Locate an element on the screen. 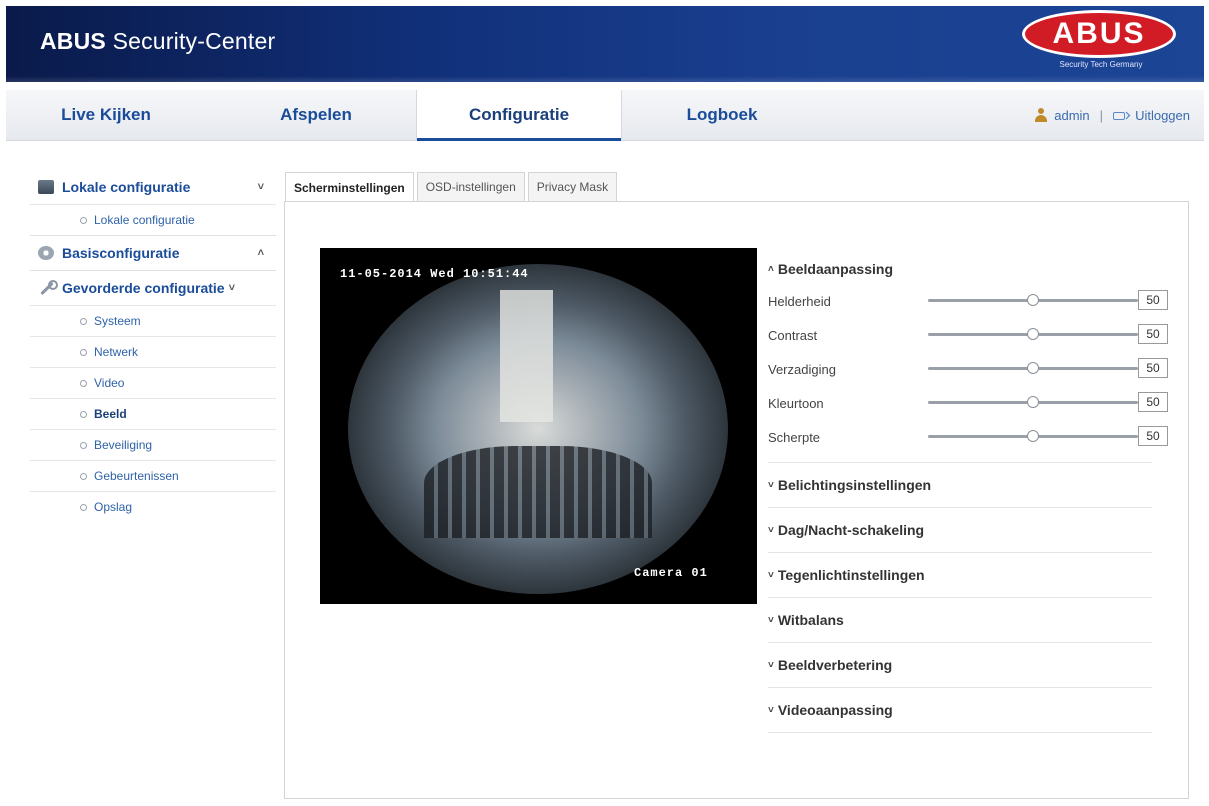 The width and height of the screenshot is (1209, 806). wrench-icon is located at coordinates (48, 287).